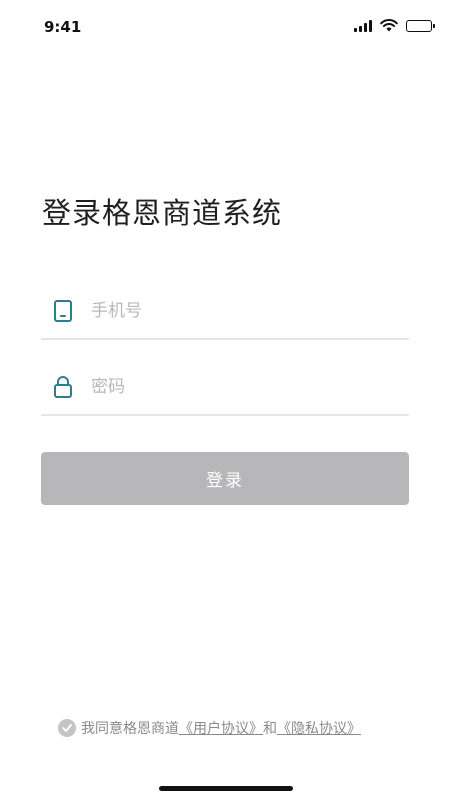  I want to click on wifi-icon, so click(389, 25).